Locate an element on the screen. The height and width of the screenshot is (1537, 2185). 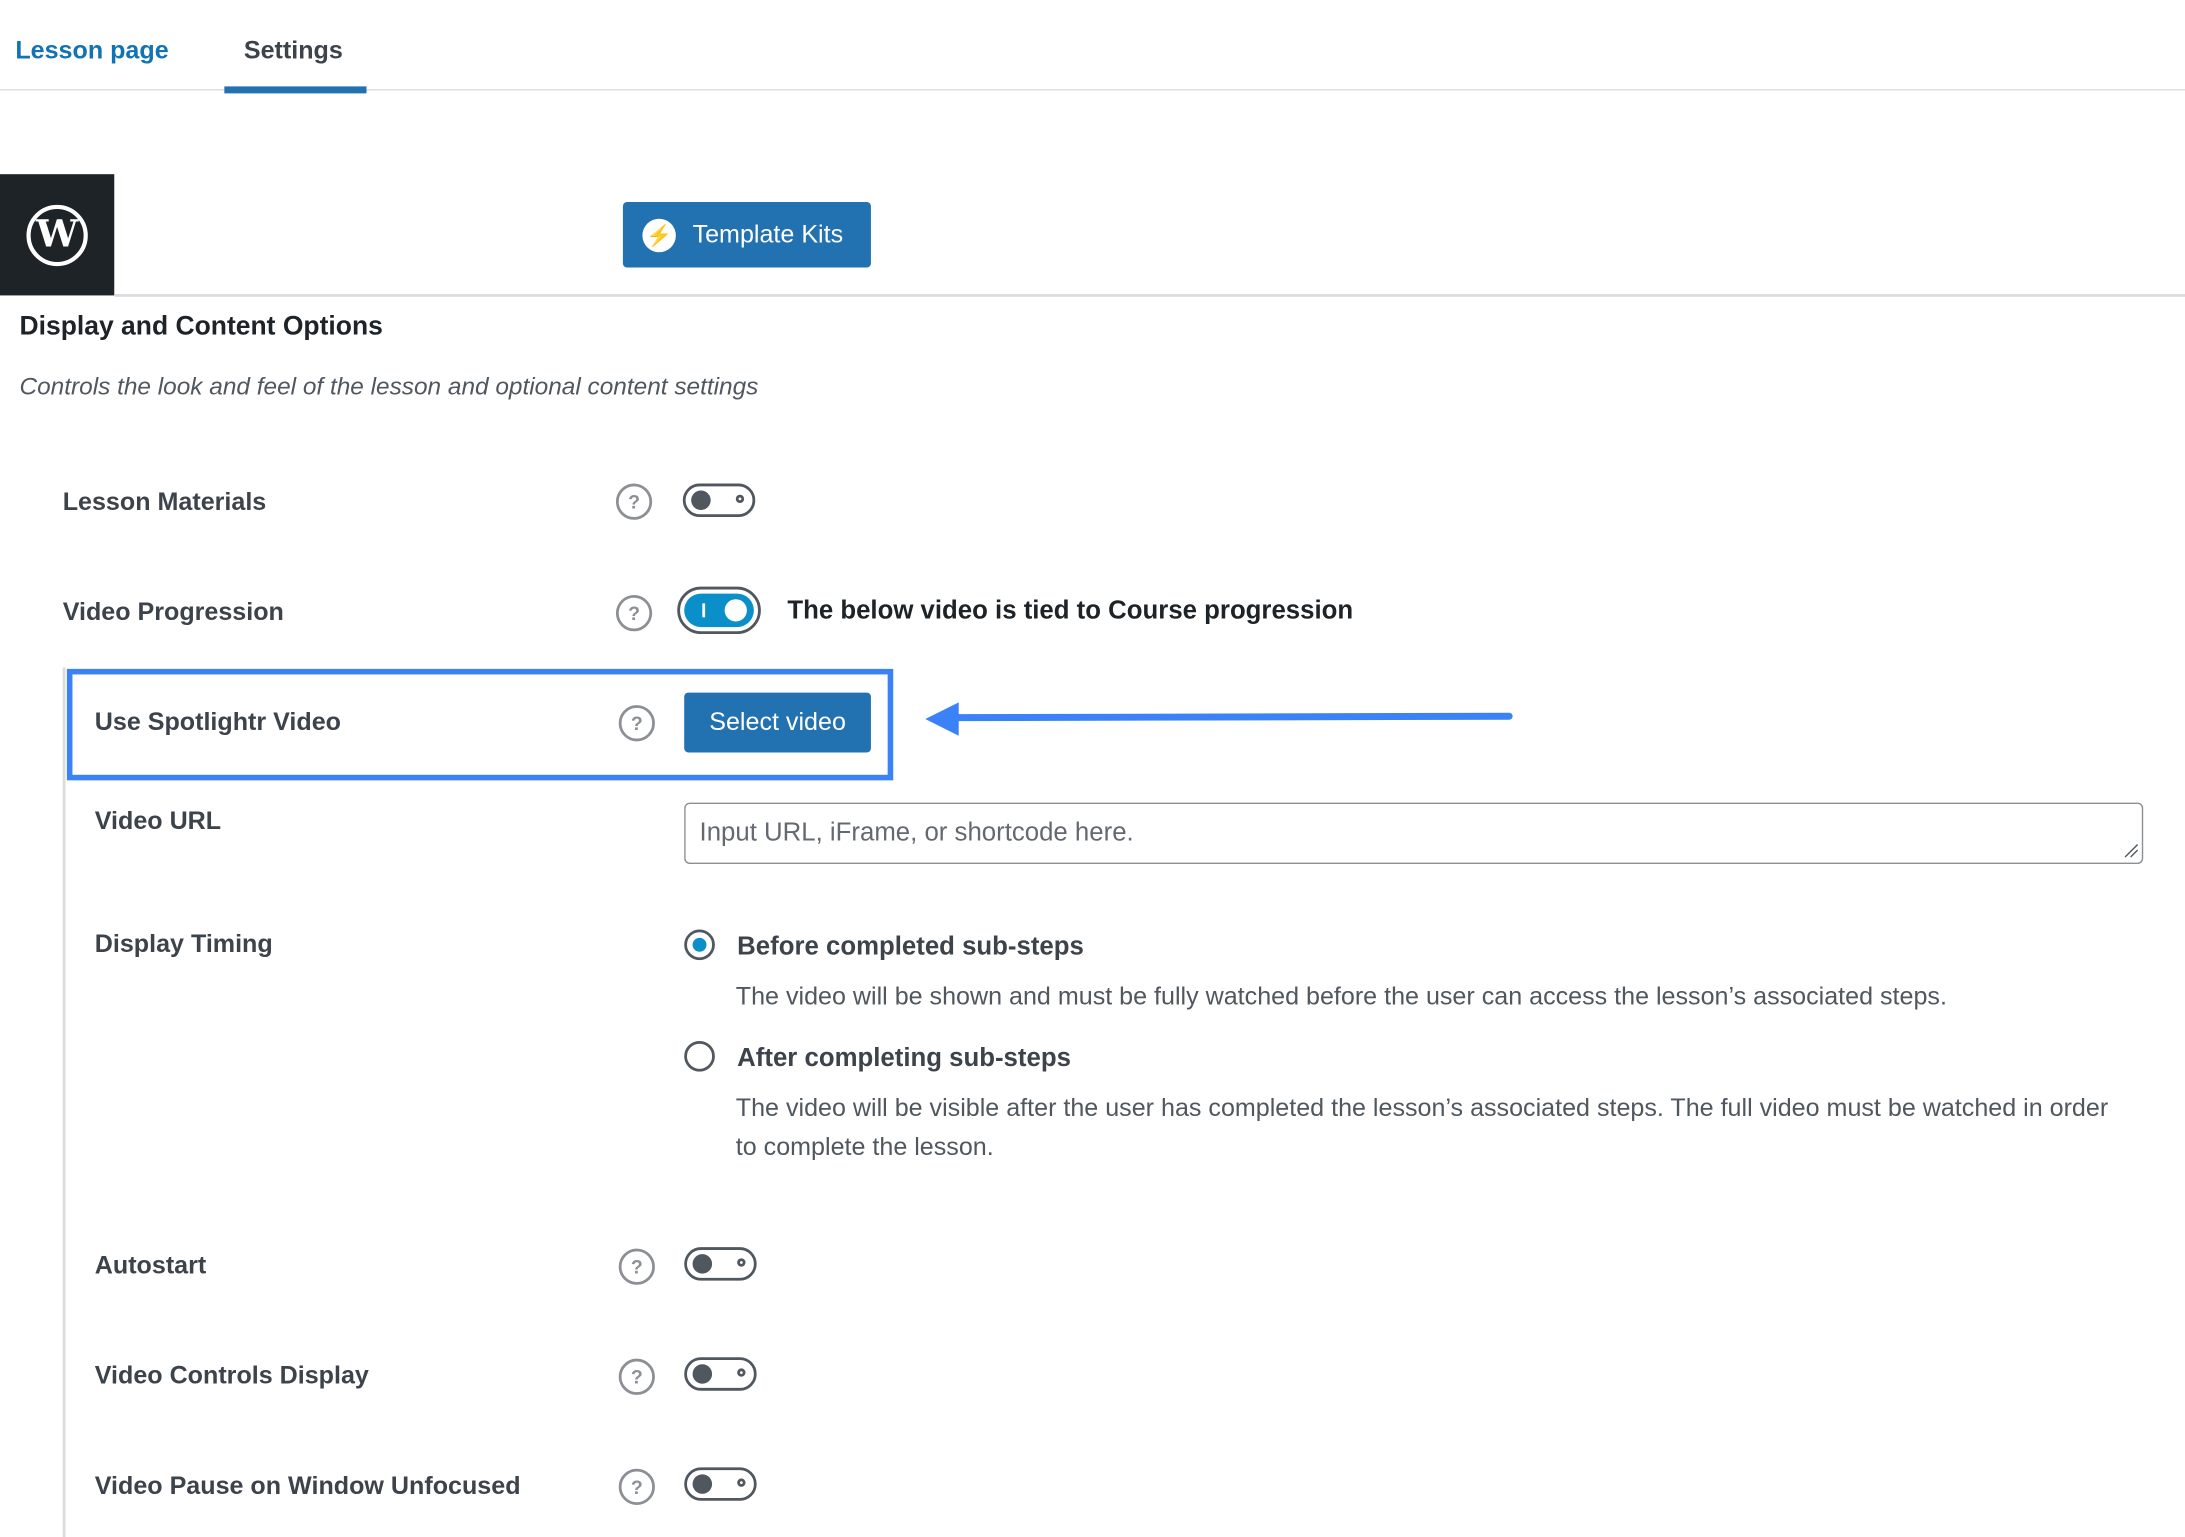
radio-after-label: After completing sub-steps is located at coordinates (904, 1057).